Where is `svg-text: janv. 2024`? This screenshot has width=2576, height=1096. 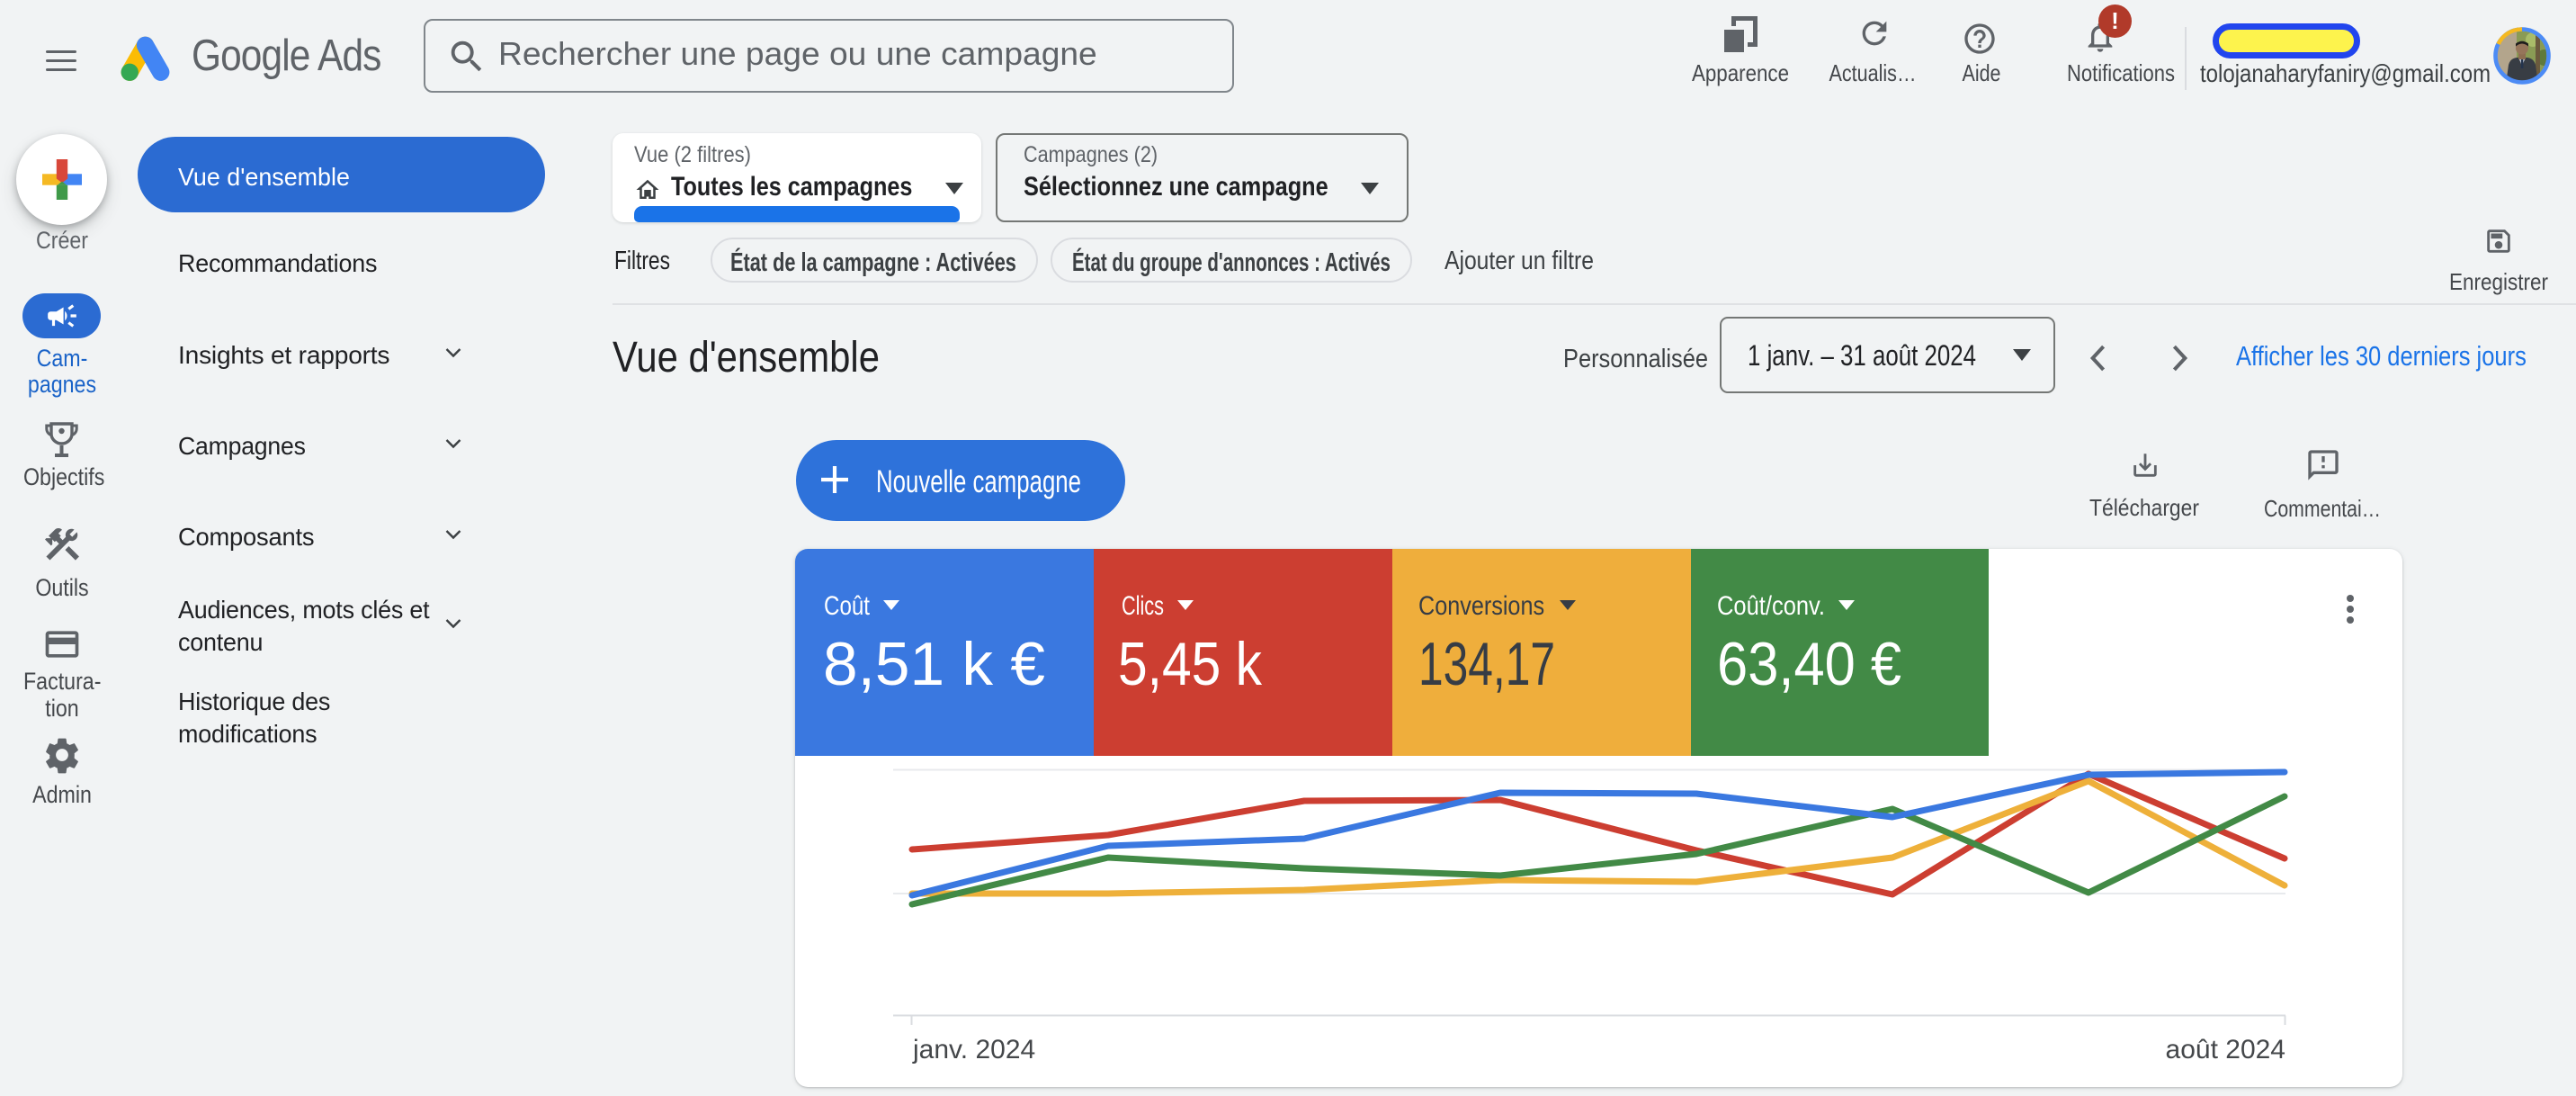
svg-text: janv. 2024 is located at coordinates (973, 1050).